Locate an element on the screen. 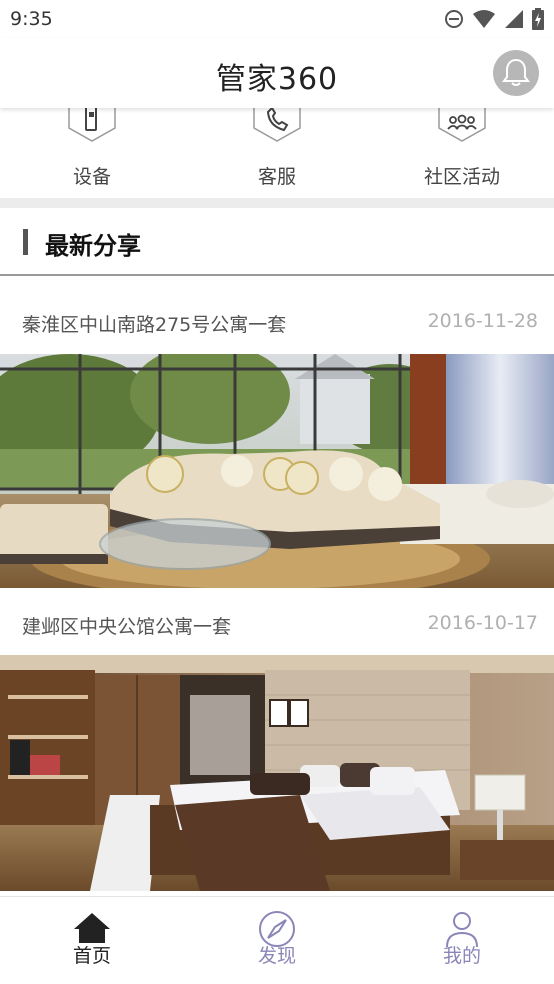  nav-home: 首页 is located at coordinates (92, 940).